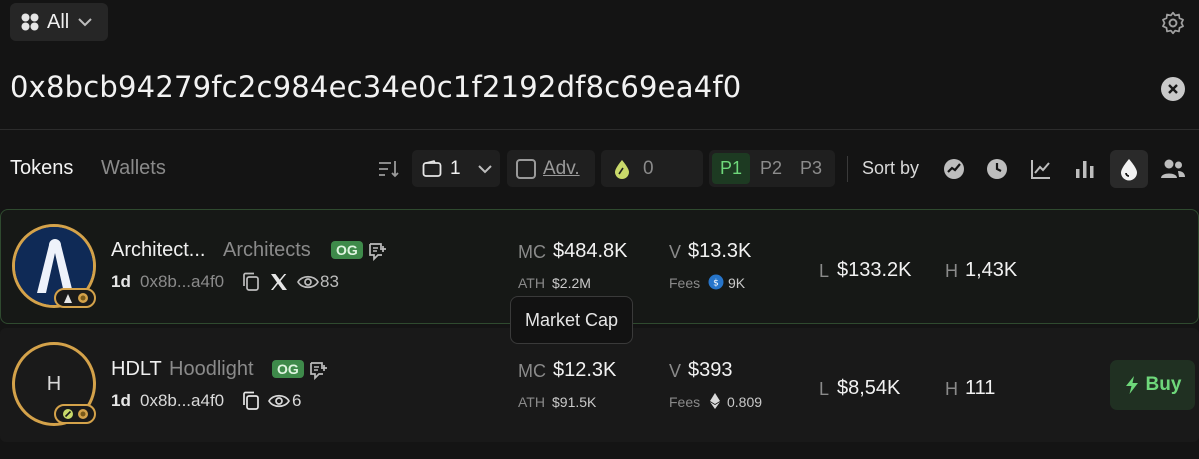 This screenshot has width=1199, height=459. What do you see at coordinates (811, 168) in the screenshot?
I see `preset-p3: P3` at bounding box center [811, 168].